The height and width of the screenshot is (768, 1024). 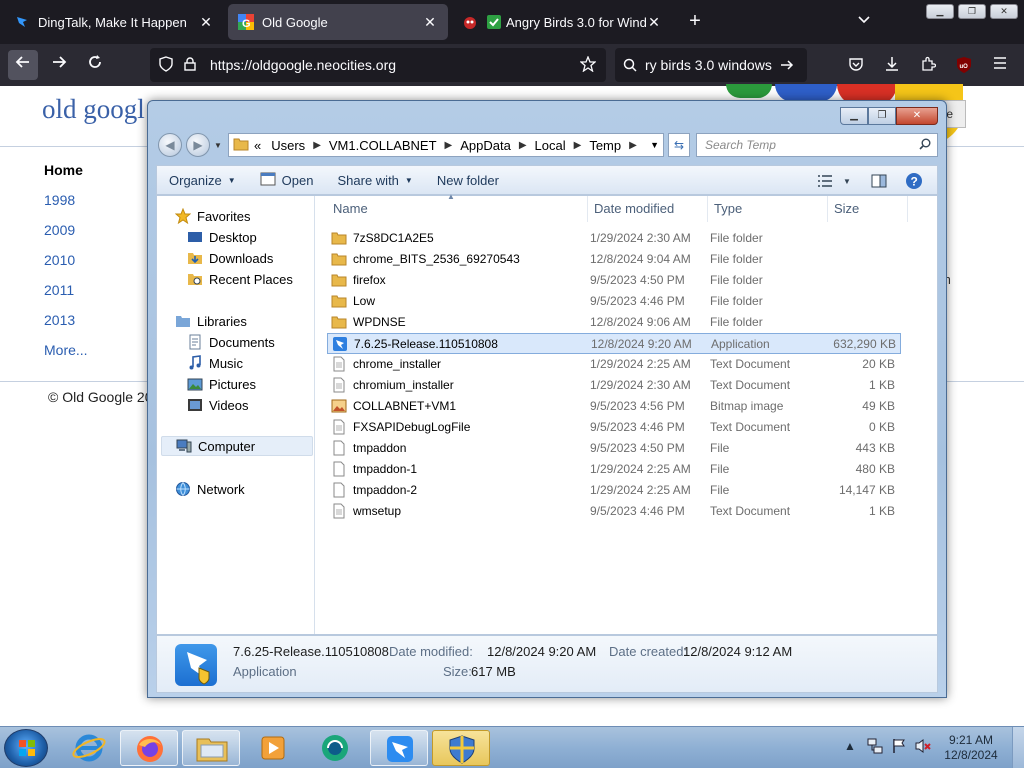 What do you see at coordinates (923, 747) in the screenshot?
I see `volume-muted-icon` at bounding box center [923, 747].